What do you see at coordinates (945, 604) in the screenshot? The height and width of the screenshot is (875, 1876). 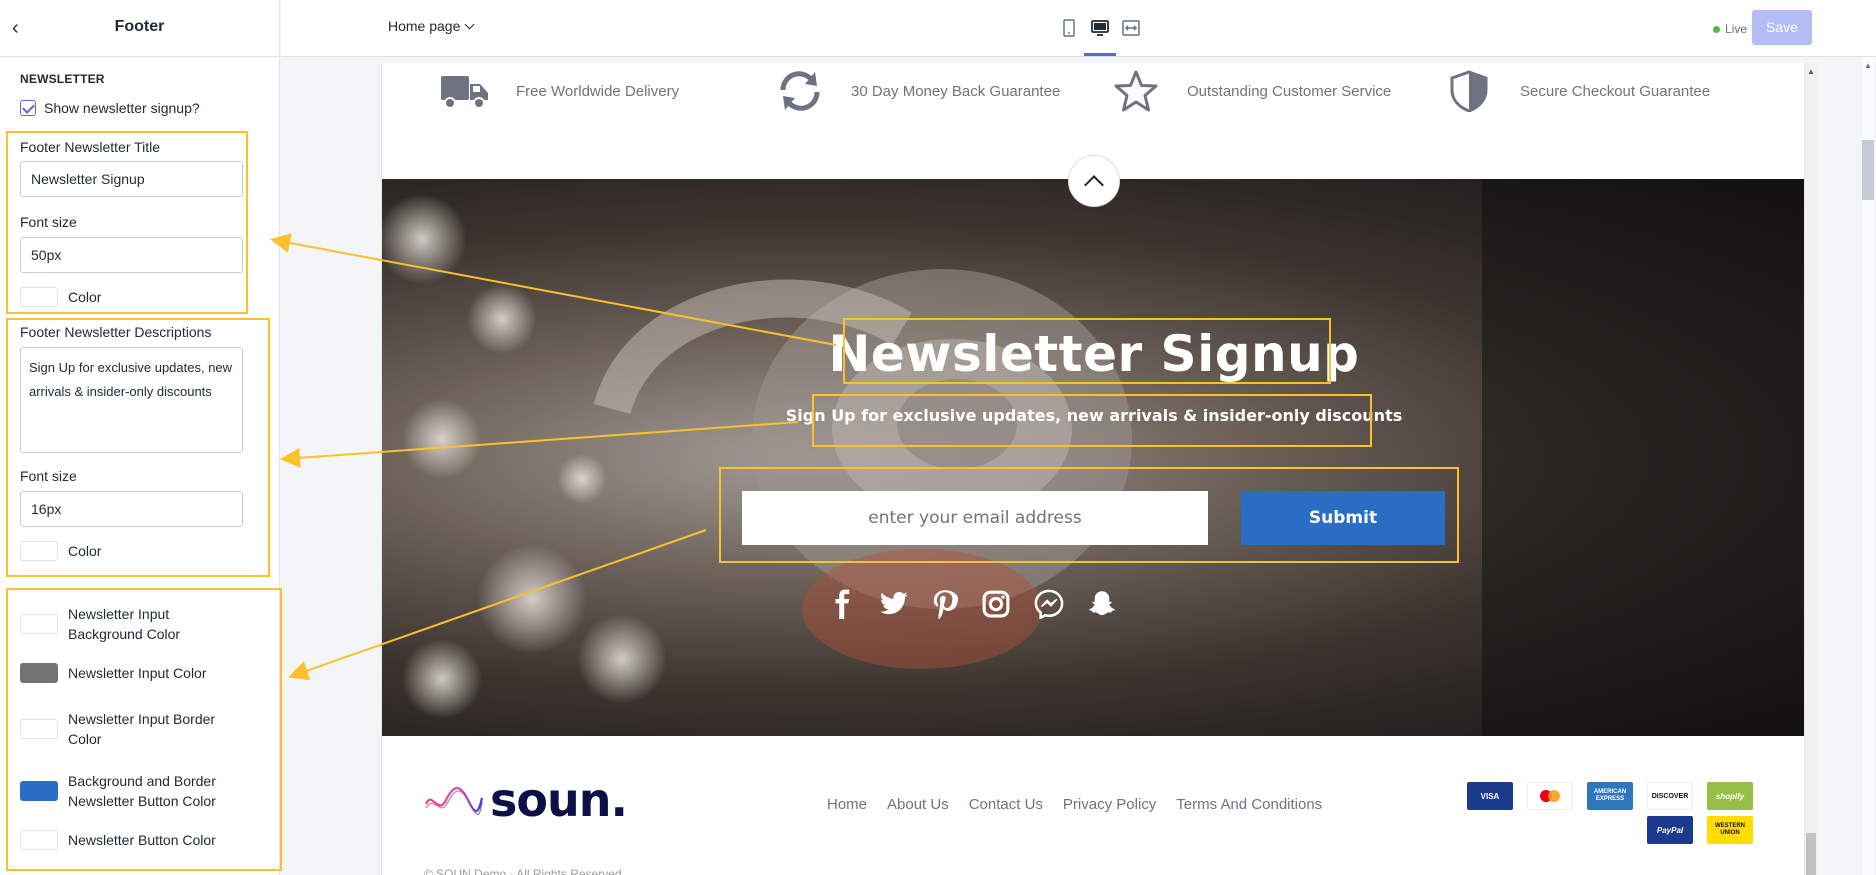 I see `pinterest-icon` at bounding box center [945, 604].